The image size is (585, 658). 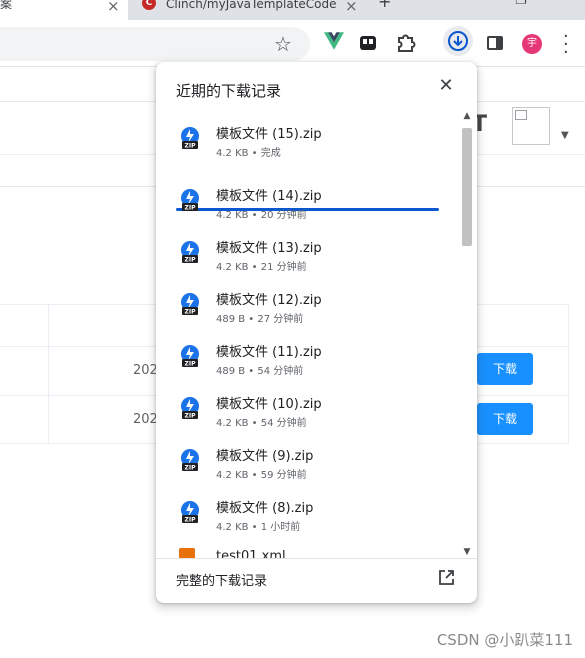 I want to click on window-restore-icon: ❐, so click(x=521, y=7).